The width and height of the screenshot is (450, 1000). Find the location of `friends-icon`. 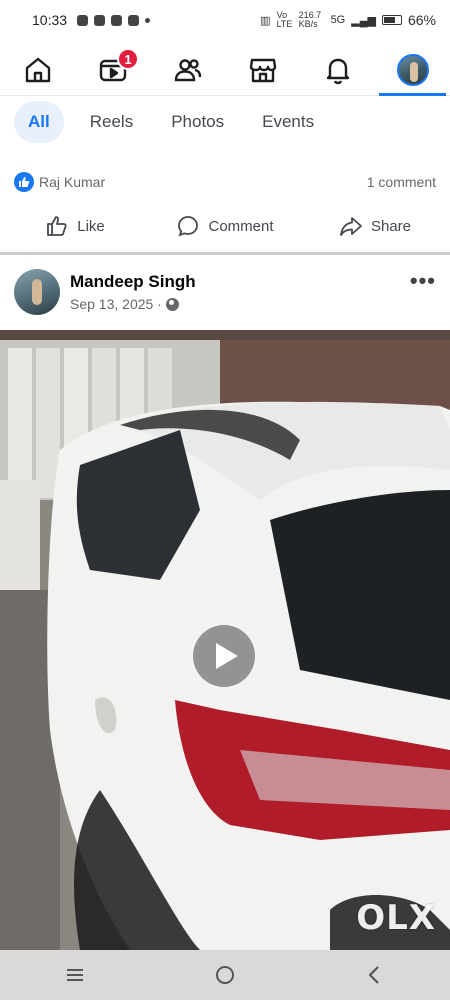

friends-icon is located at coordinates (187, 69).